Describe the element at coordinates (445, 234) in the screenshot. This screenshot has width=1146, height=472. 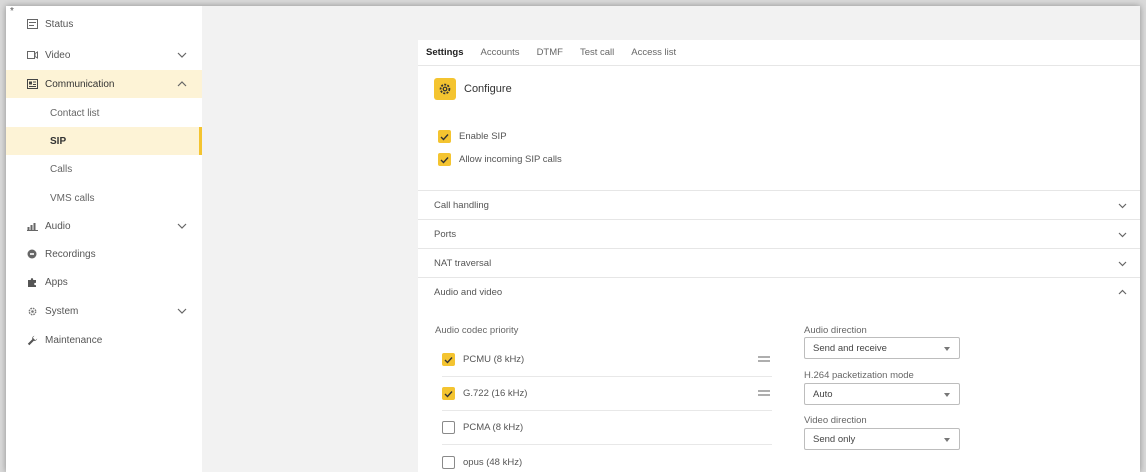
I see `accordion-title: Ports` at that location.